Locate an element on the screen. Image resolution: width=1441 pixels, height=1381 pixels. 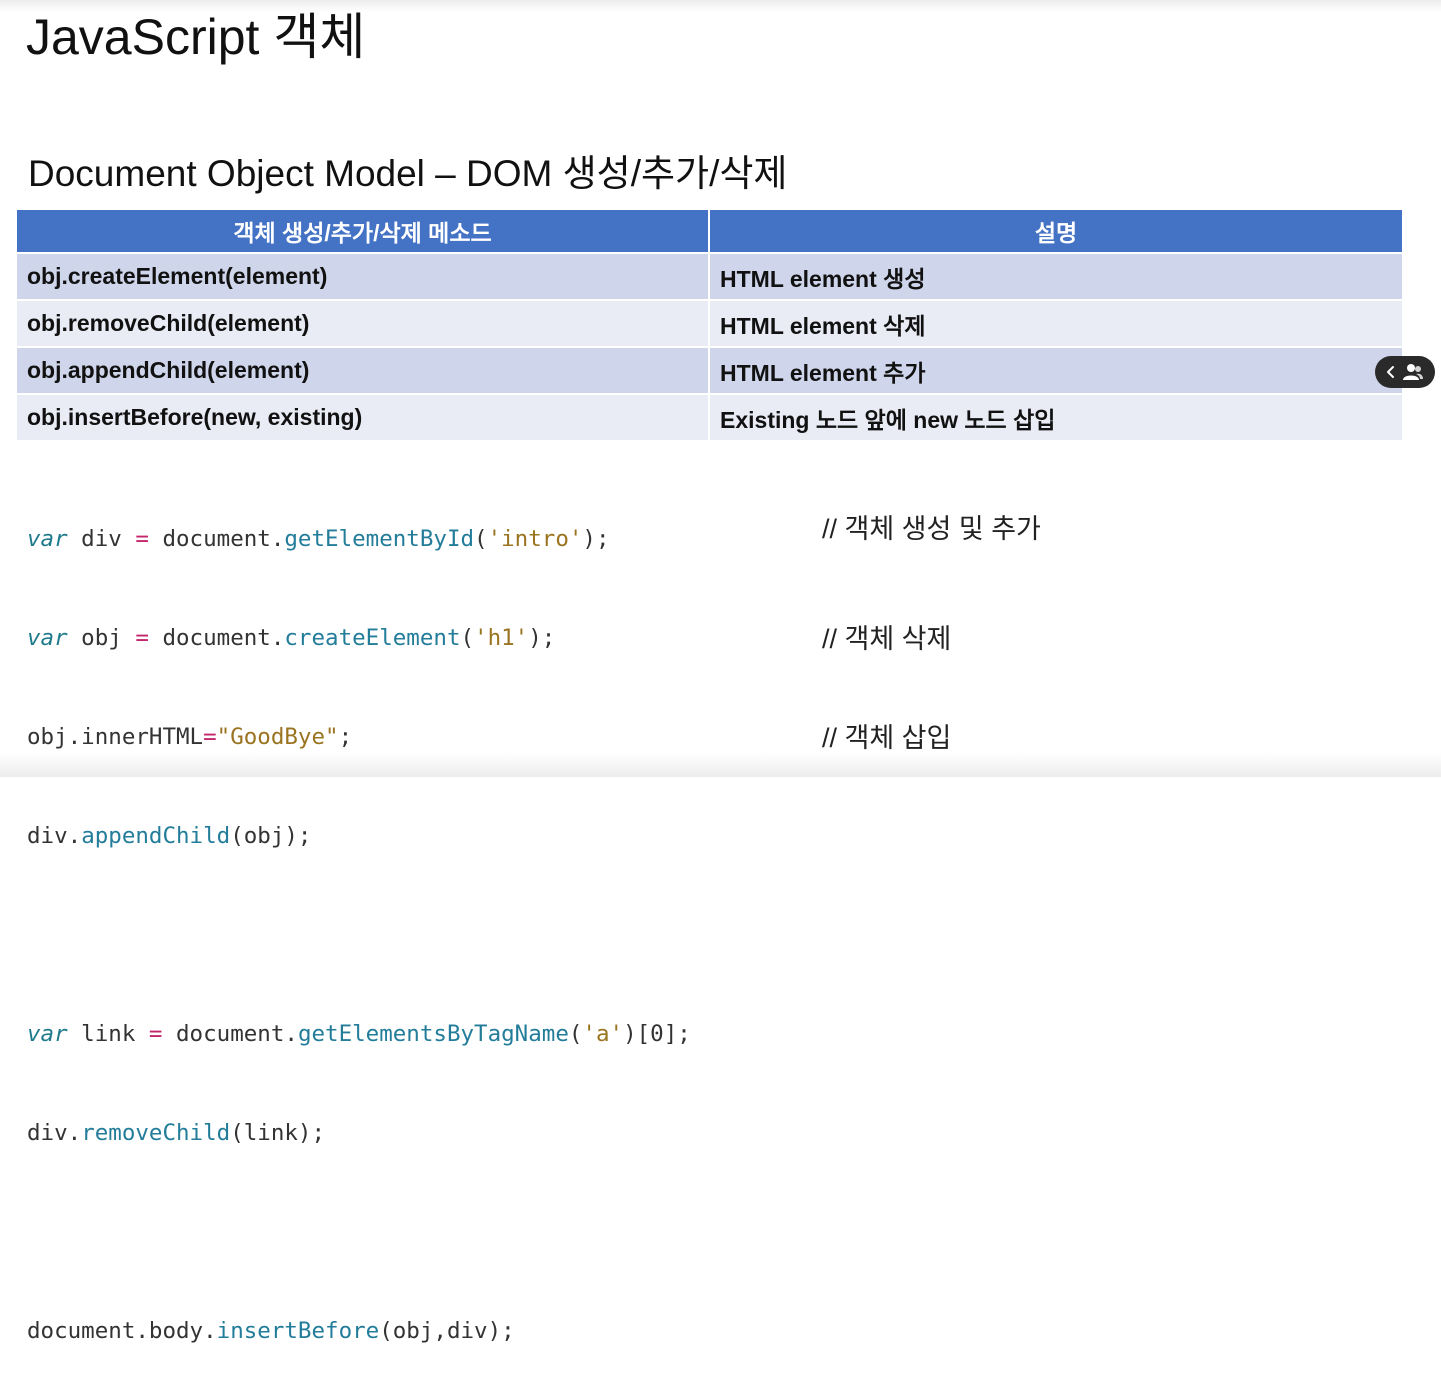
code-text: ; is located at coordinates (345, 737).